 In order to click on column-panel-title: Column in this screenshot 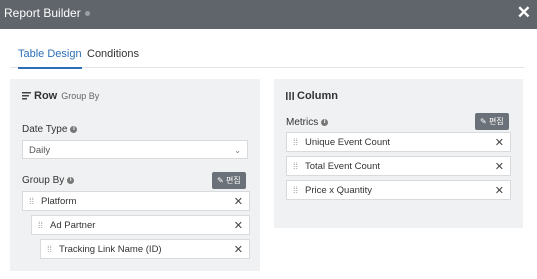, I will do `click(317, 96)`.